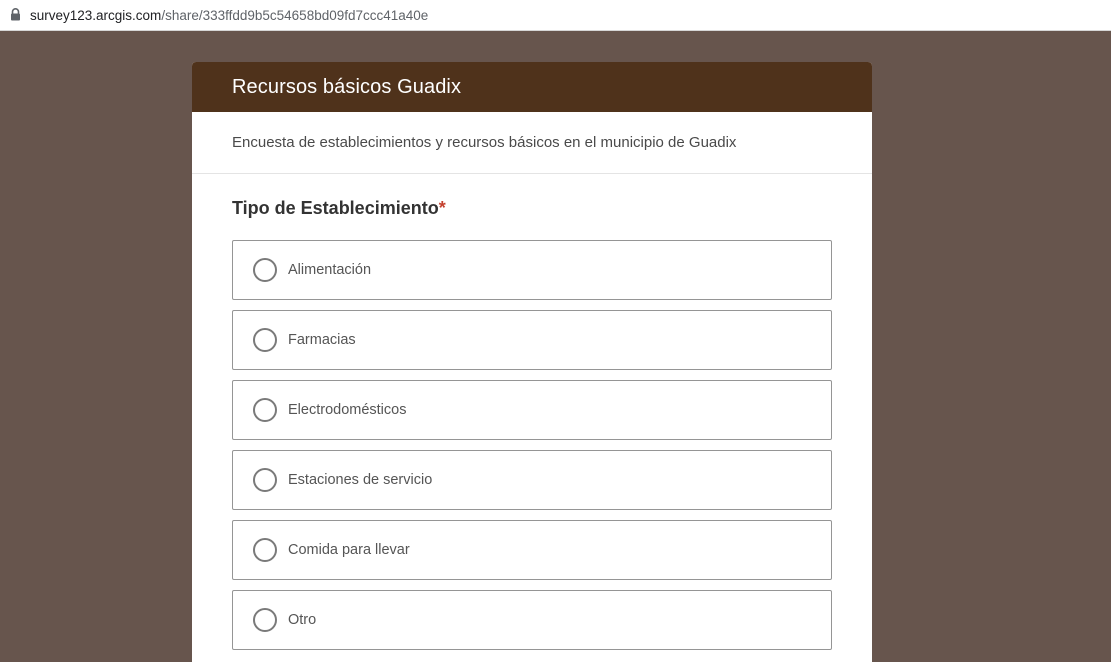 This screenshot has width=1111, height=662. Describe the element at coordinates (532, 550) in the screenshot. I see `choice-comida-para-llevar: Comida para llevar` at that location.